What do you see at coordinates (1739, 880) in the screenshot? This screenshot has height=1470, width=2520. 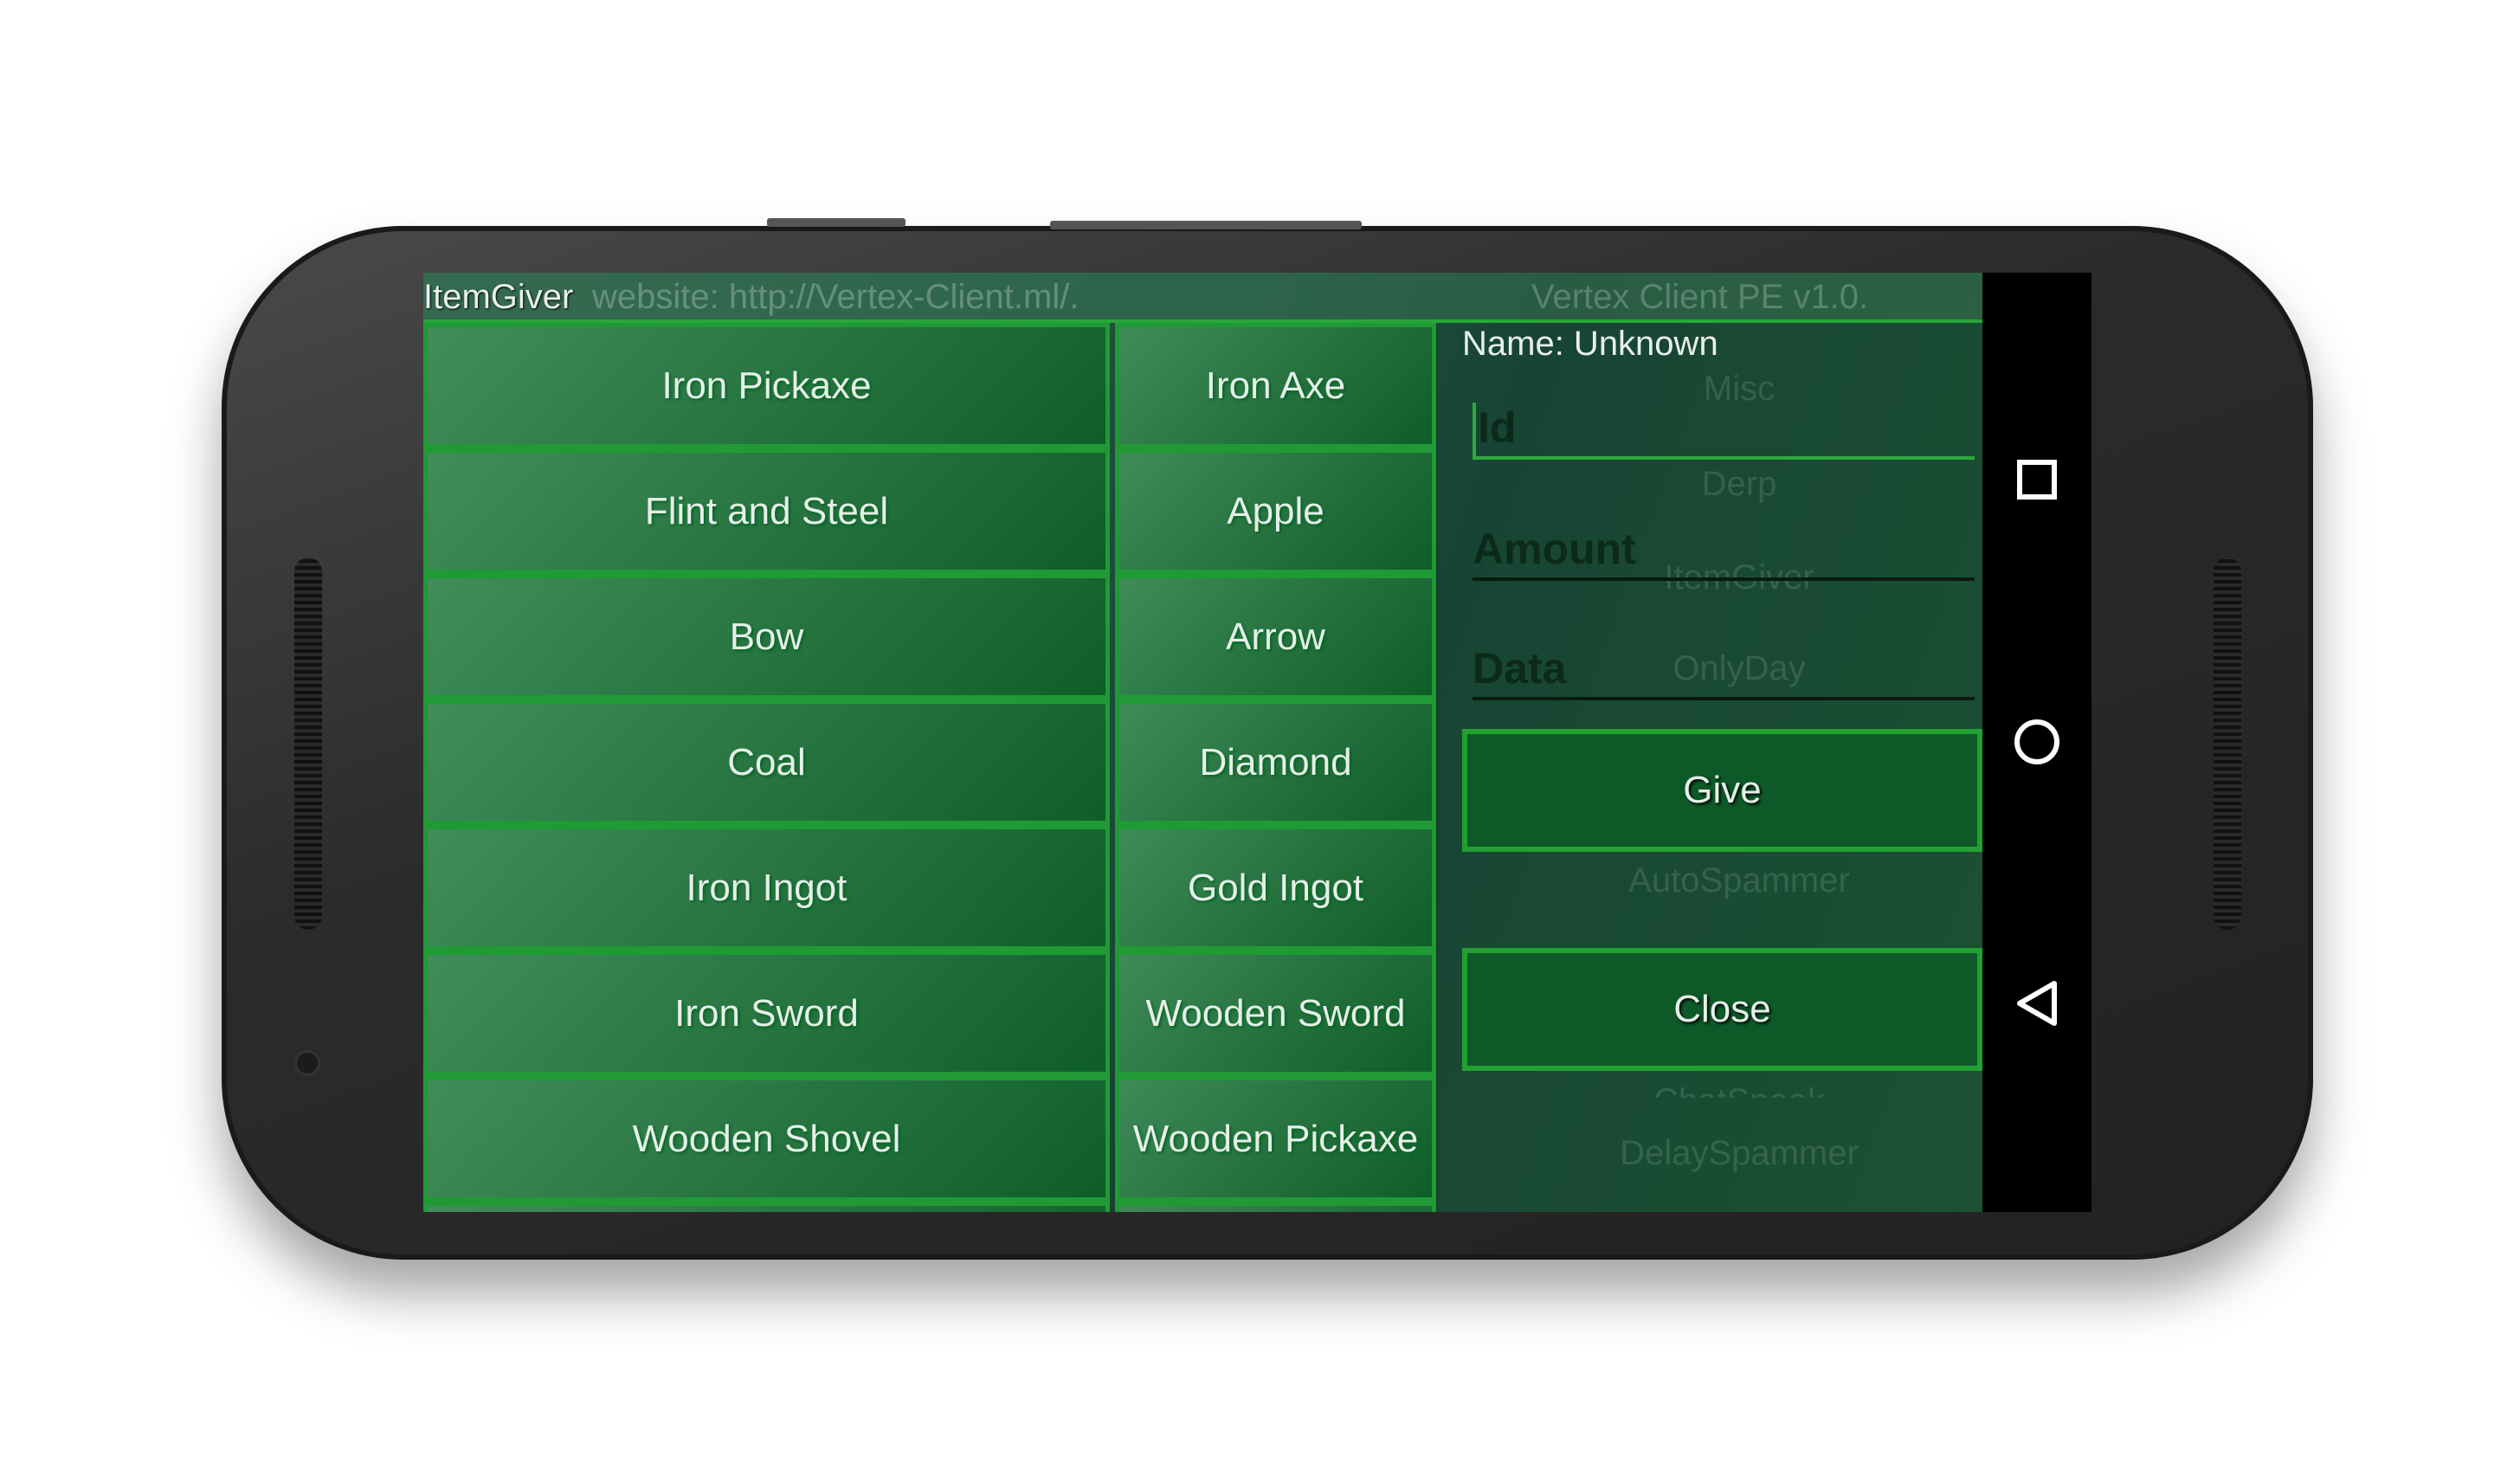 I see `bg-menu-item: AutoSpammer` at bounding box center [1739, 880].